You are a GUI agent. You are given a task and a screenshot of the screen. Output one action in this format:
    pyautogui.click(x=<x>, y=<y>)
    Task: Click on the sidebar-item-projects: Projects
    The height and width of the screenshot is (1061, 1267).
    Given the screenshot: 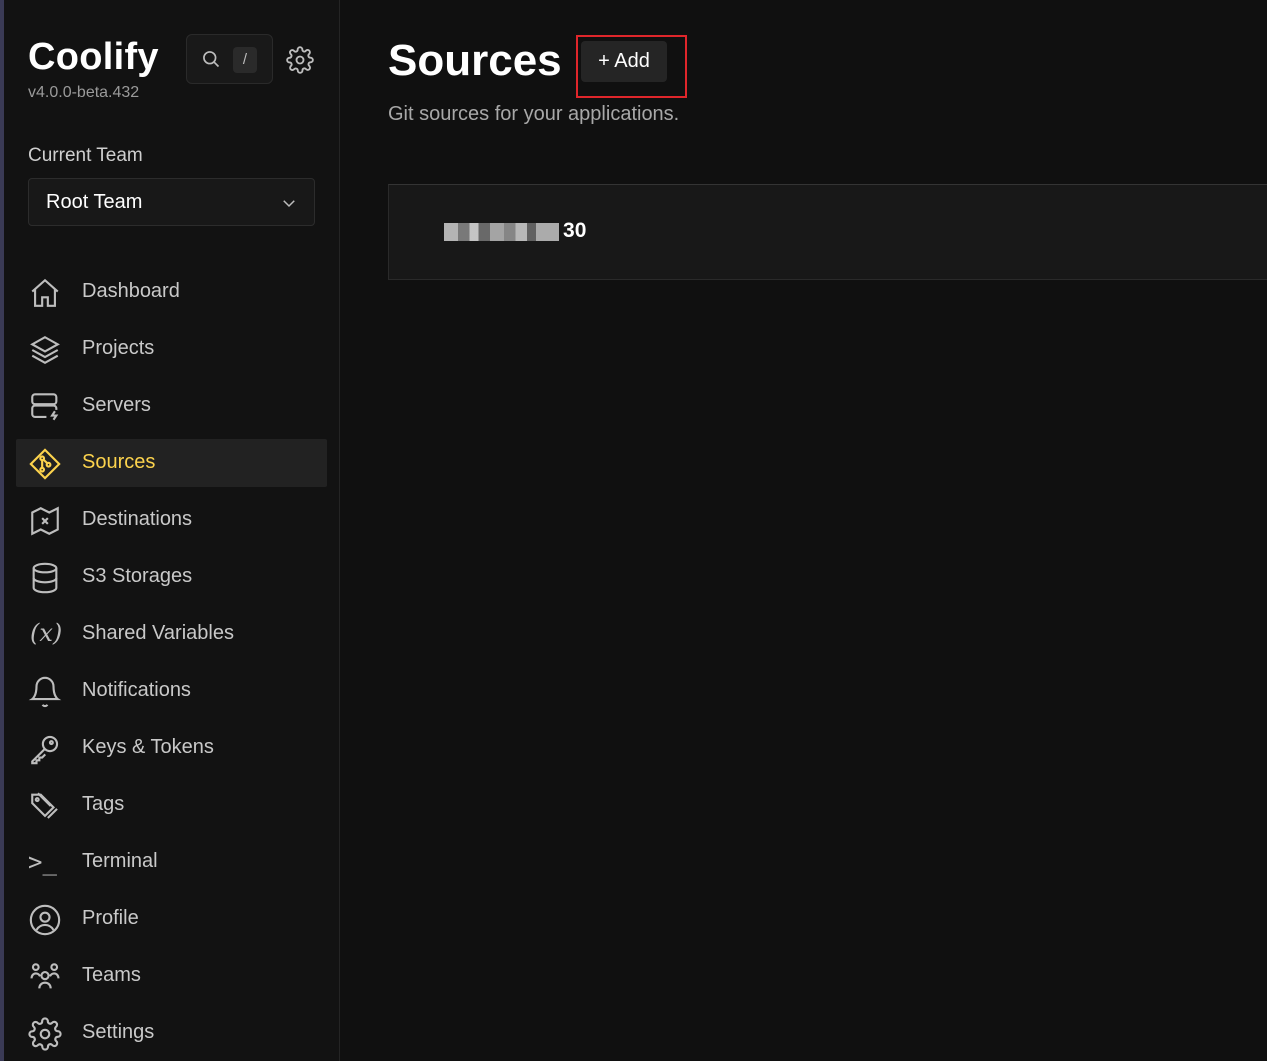 What is the action you would take?
    pyautogui.click(x=171, y=349)
    